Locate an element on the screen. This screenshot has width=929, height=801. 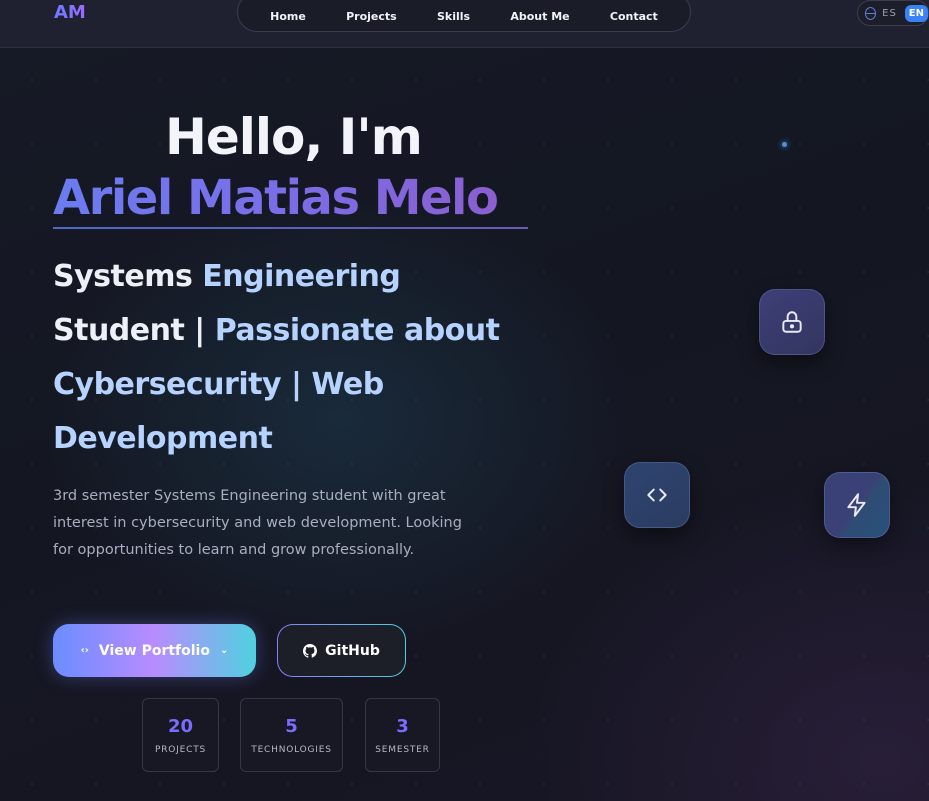
stat-card-technologies: 5 TECHNOLOGIES is located at coordinates (291, 735).